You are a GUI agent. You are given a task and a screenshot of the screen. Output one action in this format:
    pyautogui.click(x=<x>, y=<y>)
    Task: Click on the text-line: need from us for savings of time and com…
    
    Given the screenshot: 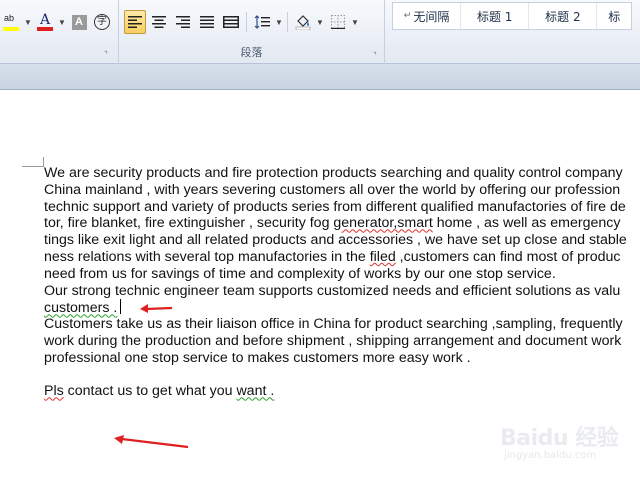 What is the action you would take?
    pyautogui.click(x=300, y=273)
    